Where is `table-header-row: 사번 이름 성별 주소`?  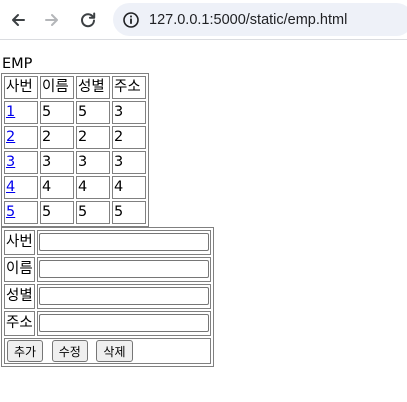
table-header-row: 사번 이름 성별 주소 is located at coordinates (75, 87).